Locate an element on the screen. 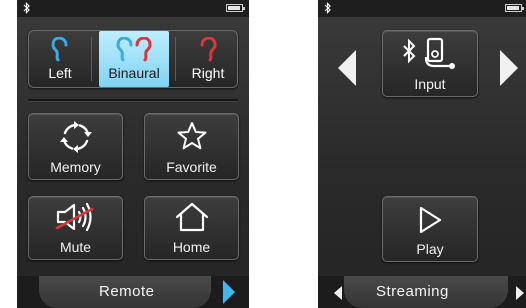 This screenshot has height=308, width=526. memory-label: Memory is located at coordinates (75, 167).